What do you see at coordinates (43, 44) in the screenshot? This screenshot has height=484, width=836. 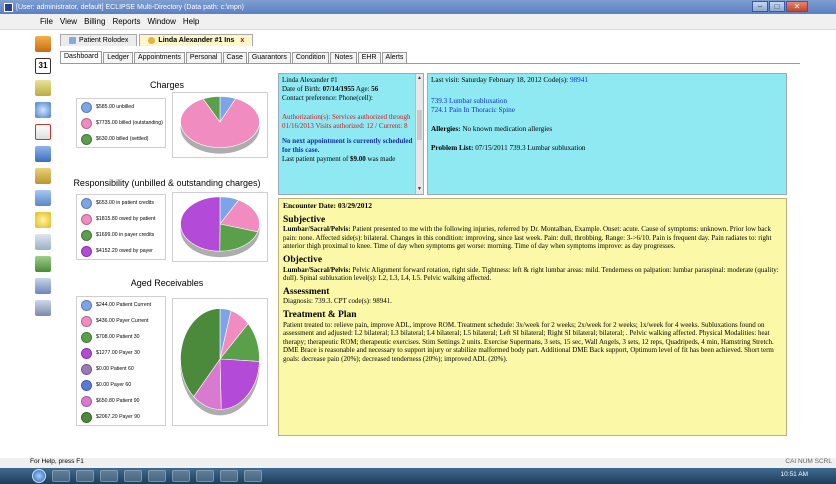 I see `app-logo-icon` at bounding box center [43, 44].